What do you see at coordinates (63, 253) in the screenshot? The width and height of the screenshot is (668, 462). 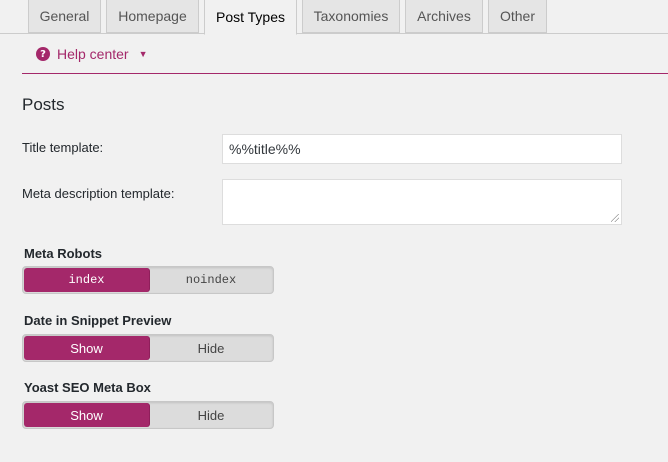 I see `meta-robots-title: Meta Robots` at bounding box center [63, 253].